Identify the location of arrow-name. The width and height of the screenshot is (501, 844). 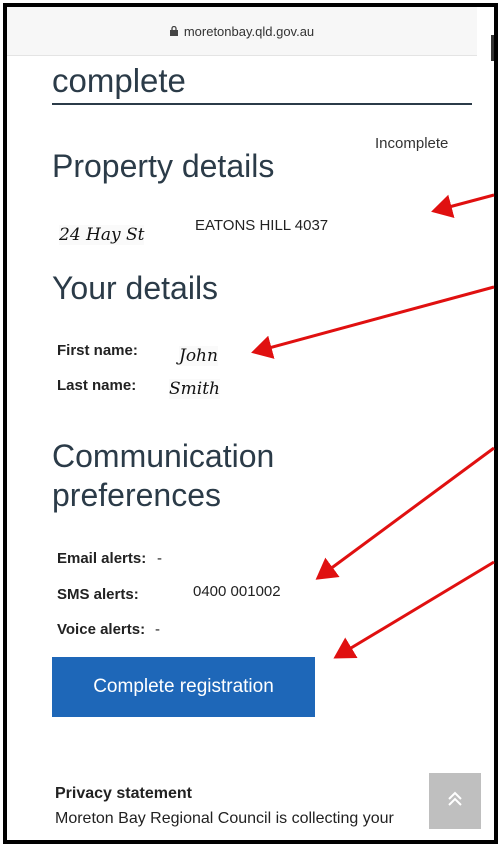
(373, 322).